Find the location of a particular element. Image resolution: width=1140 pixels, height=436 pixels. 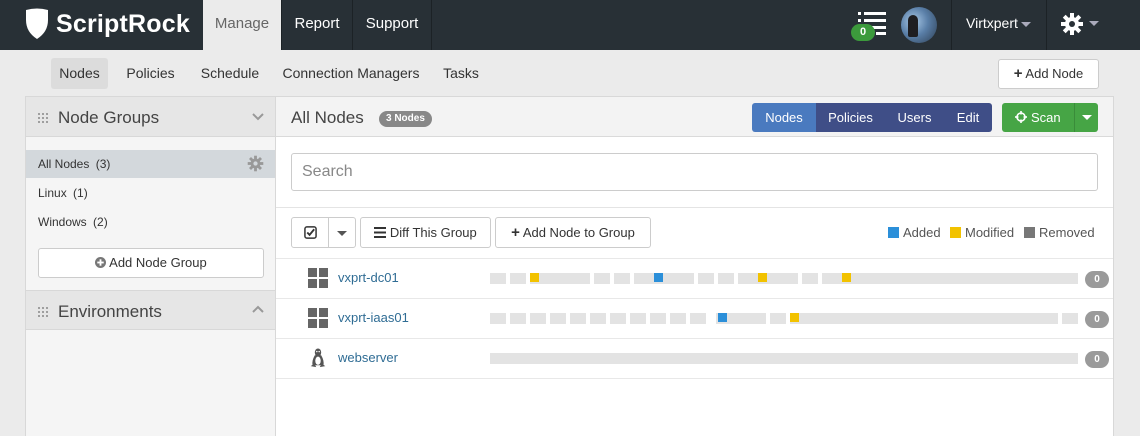

add-node-label: Add Node is located at coordinates (1054, 73).